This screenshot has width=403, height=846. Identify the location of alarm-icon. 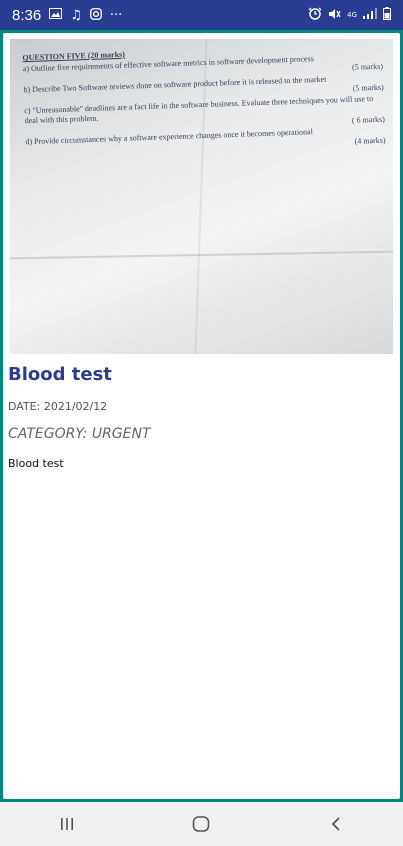
(315, 15).